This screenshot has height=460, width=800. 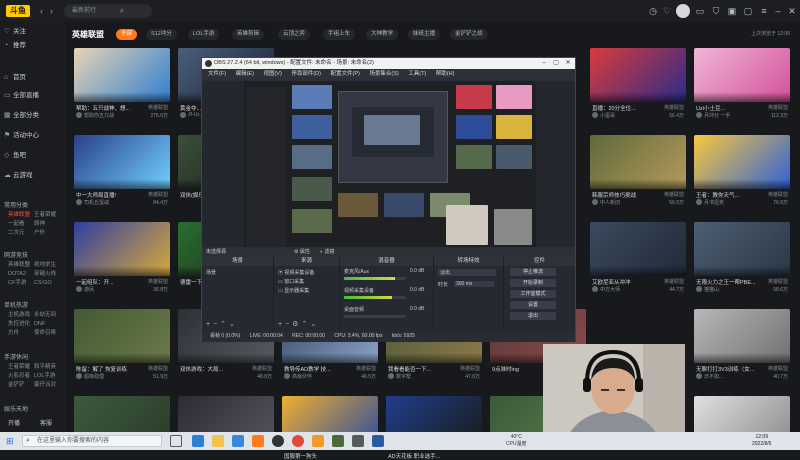 What do you see at coordinates (467, 272) in the screenshot?
I see `transition-select: 淡出` at bounding box center [467, 272].